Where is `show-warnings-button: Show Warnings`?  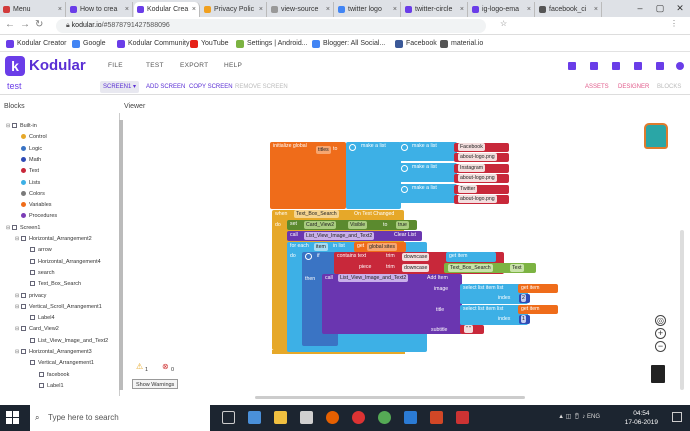
show-warnings-button: Show Warnings is located at coordinates (155, 384).